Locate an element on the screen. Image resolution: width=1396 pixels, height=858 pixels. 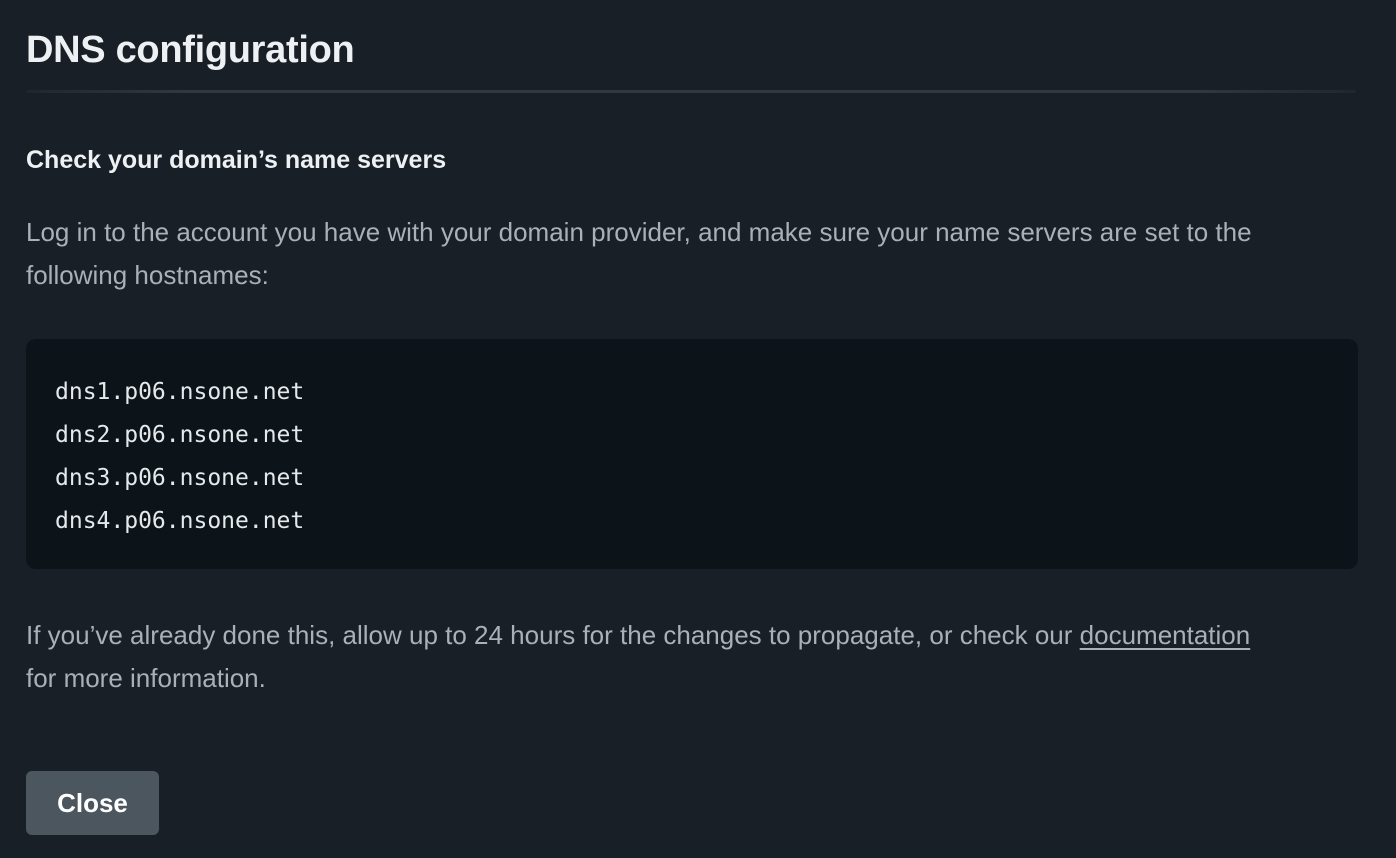
dialog-title: DNS configuration is located at coordinates (190, 50).